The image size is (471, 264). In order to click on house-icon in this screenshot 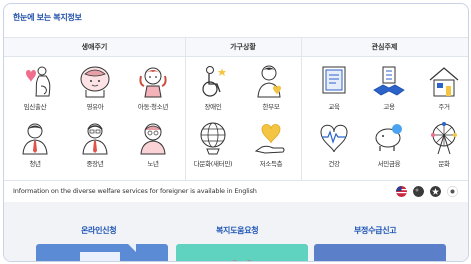, I will do `click(444, 82)`.